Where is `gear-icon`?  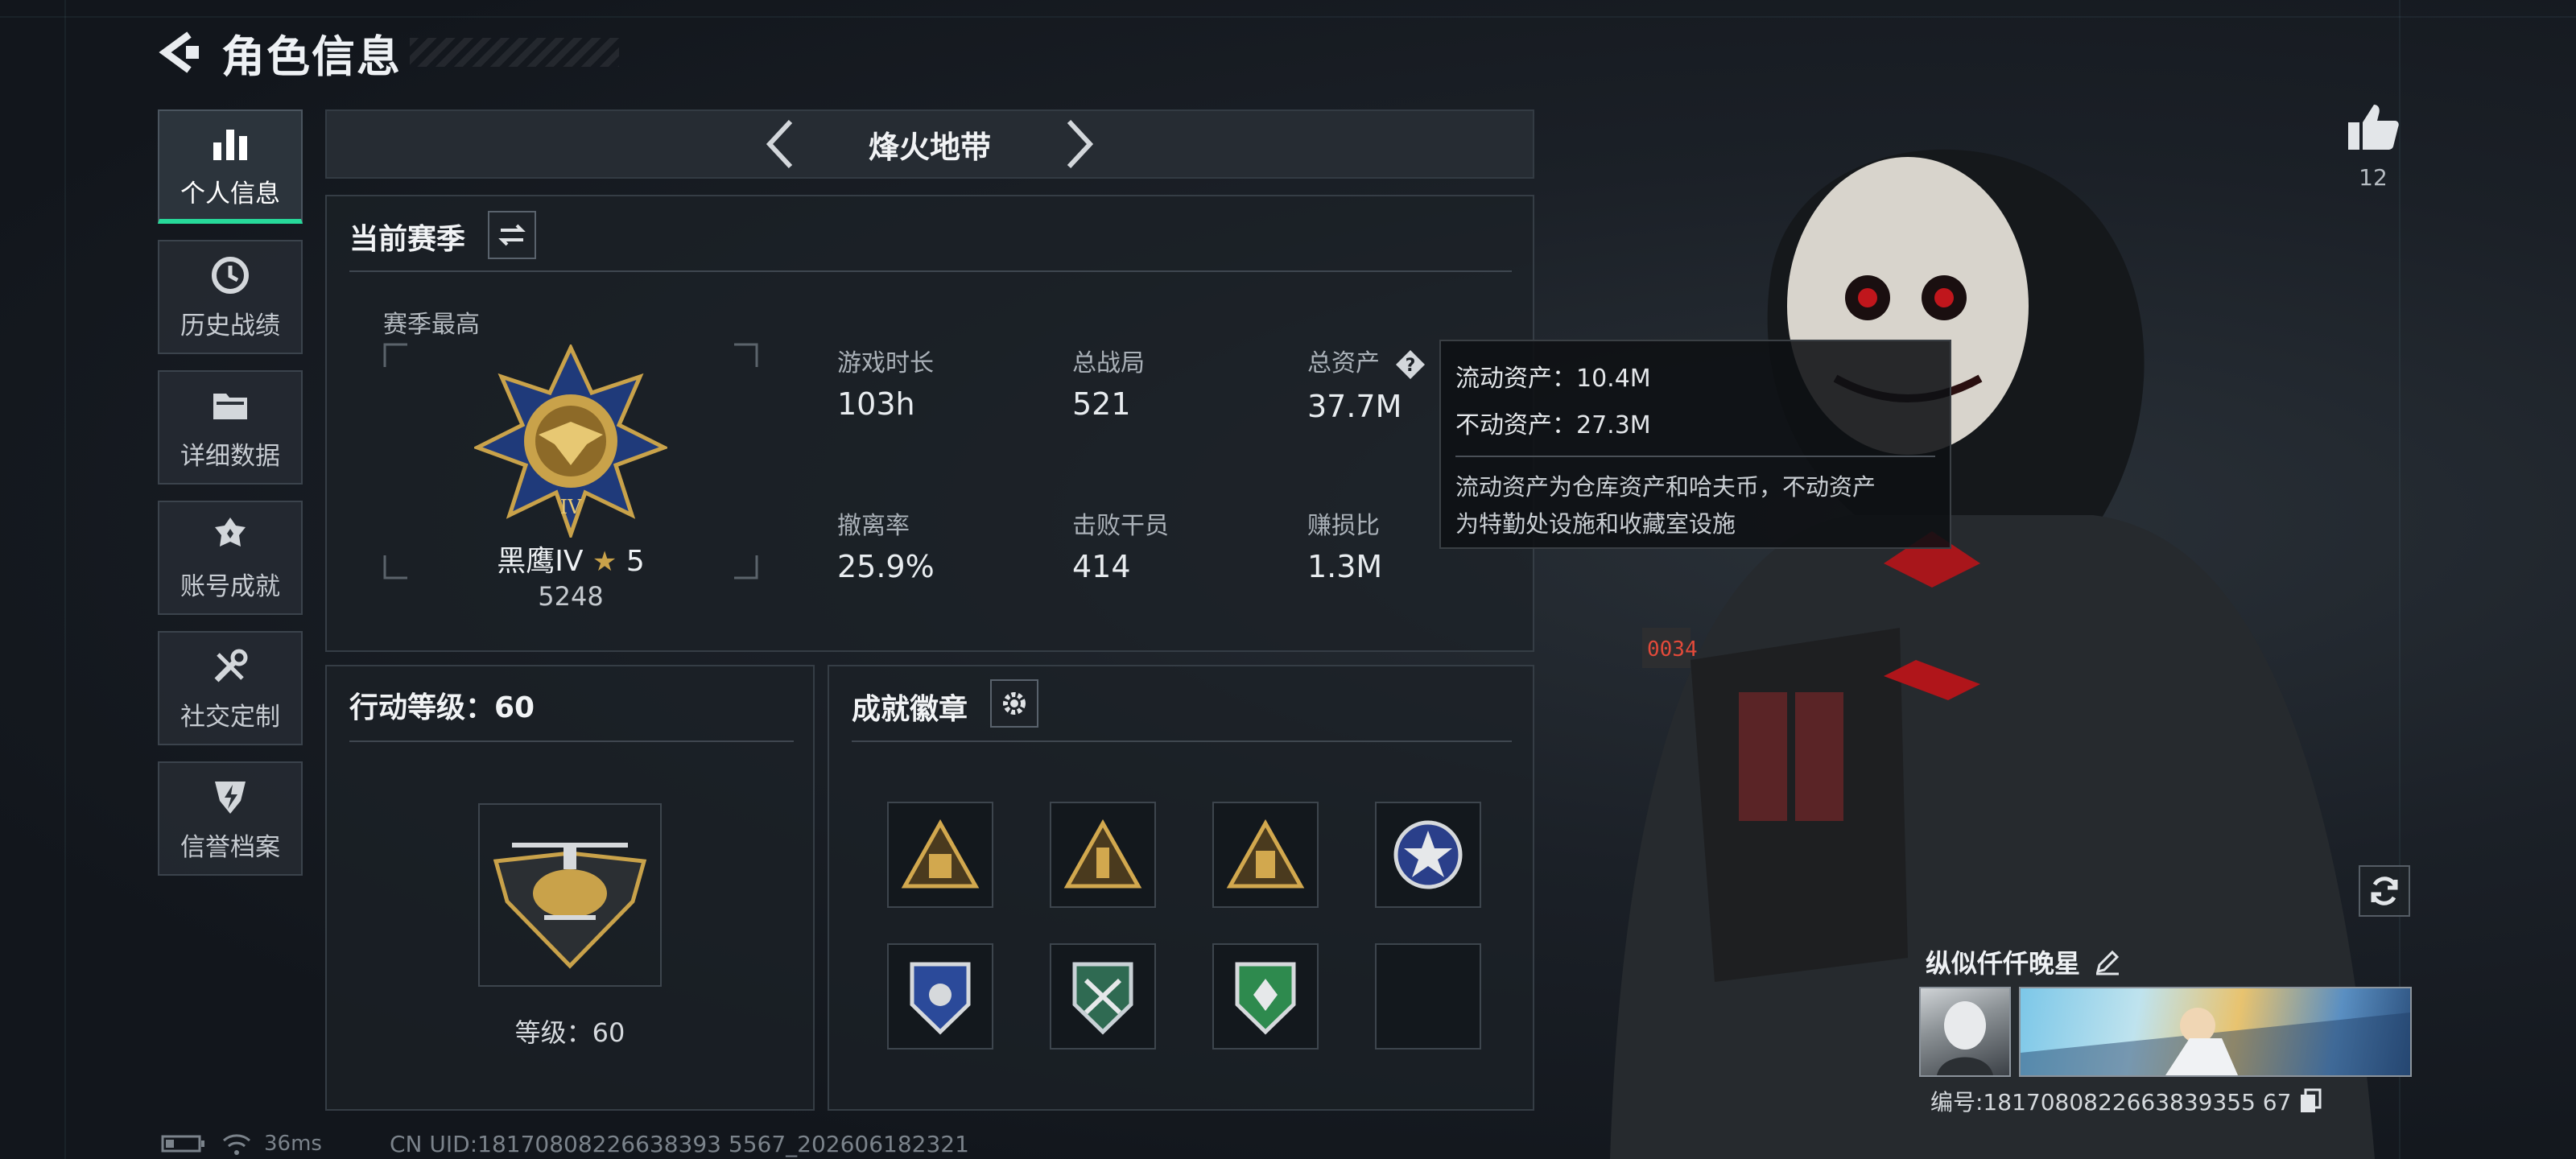
gear-icon is located at coordinates (1014, 703).